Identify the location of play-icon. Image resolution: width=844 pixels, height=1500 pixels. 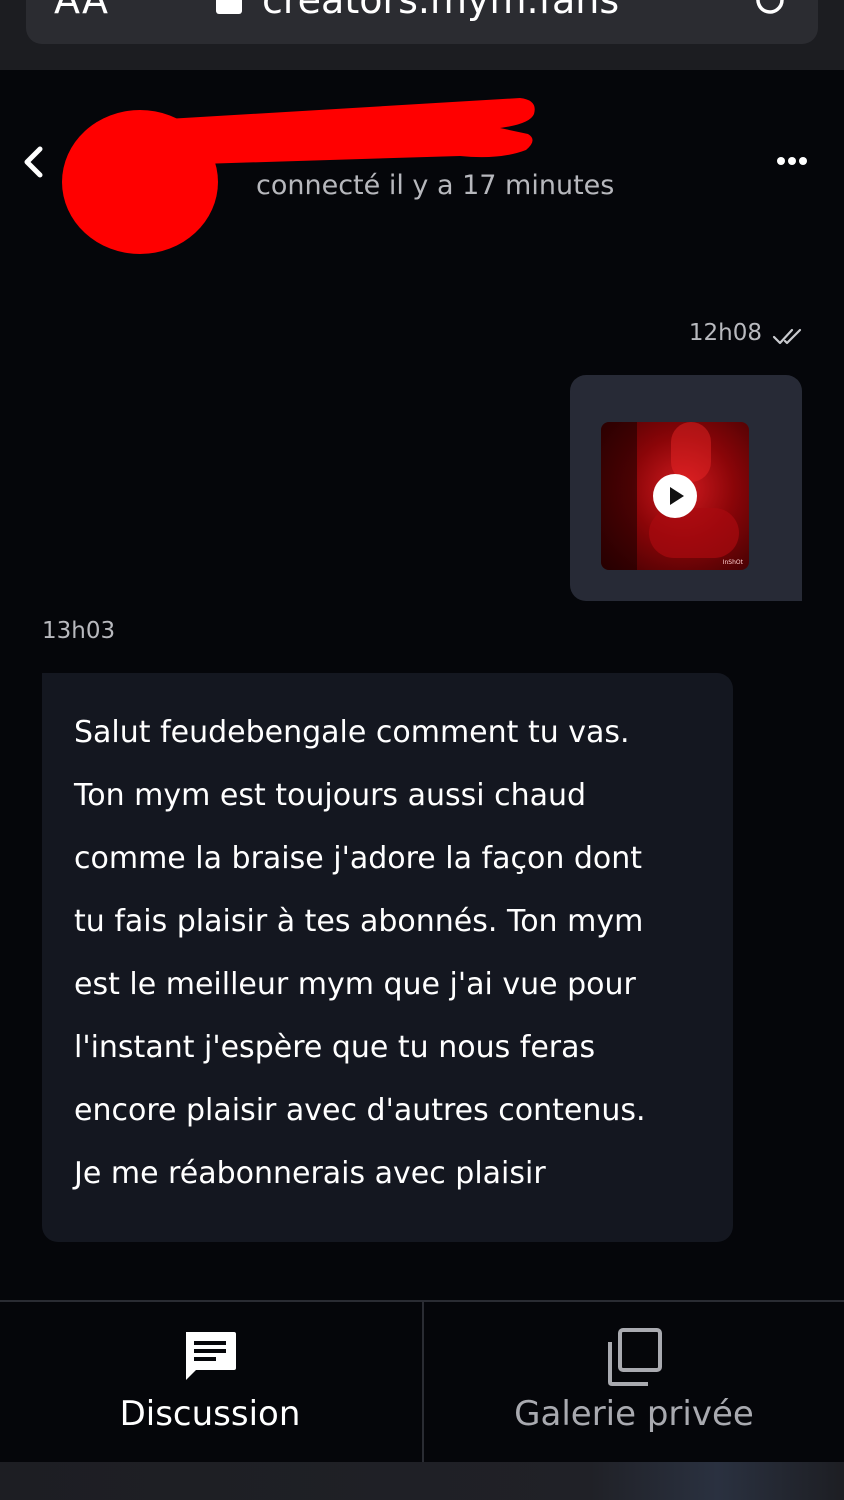
(675, 496).